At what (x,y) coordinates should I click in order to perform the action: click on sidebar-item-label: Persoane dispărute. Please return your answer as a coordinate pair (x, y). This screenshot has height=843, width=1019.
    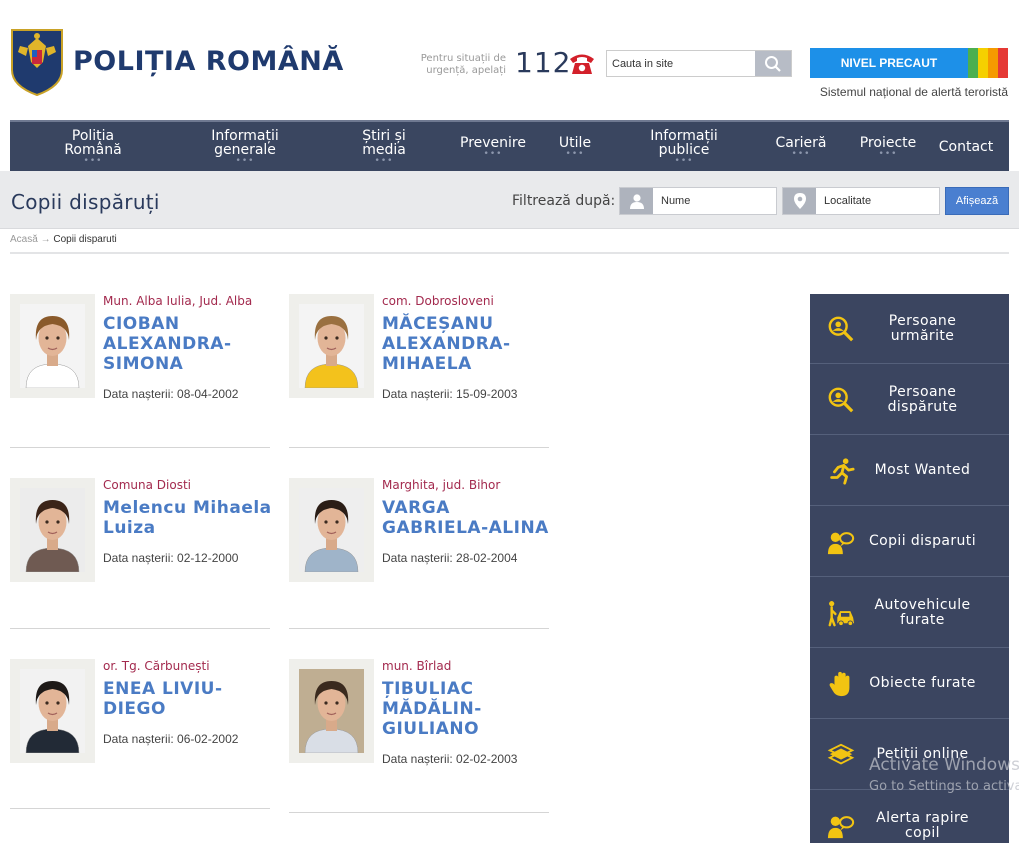
    Looking at the image, I should click on (922, 399).